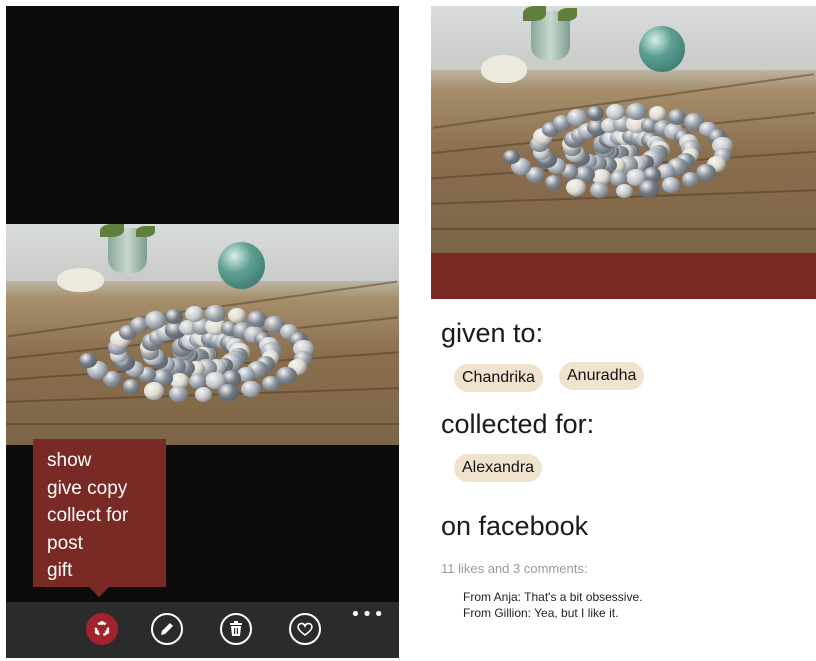  I want to click on menu-item-gift: gift, so click(106, 571).